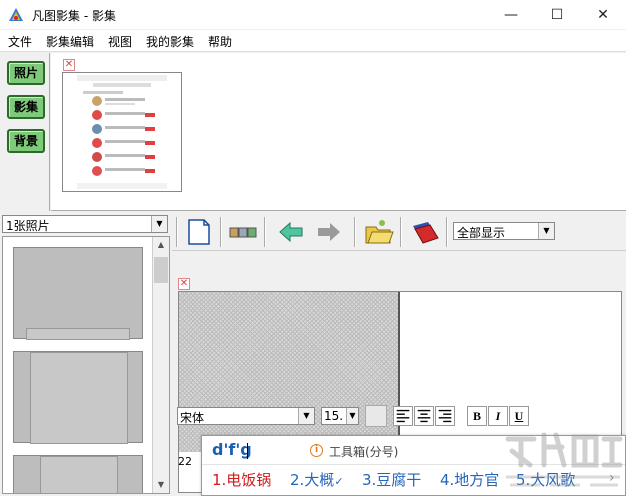 This screenshot has height=496, width=626. Describe the element at coordinates (85, 224) in the screenshot. I see `photo-count-select: 1张照片 ▼` at that location.